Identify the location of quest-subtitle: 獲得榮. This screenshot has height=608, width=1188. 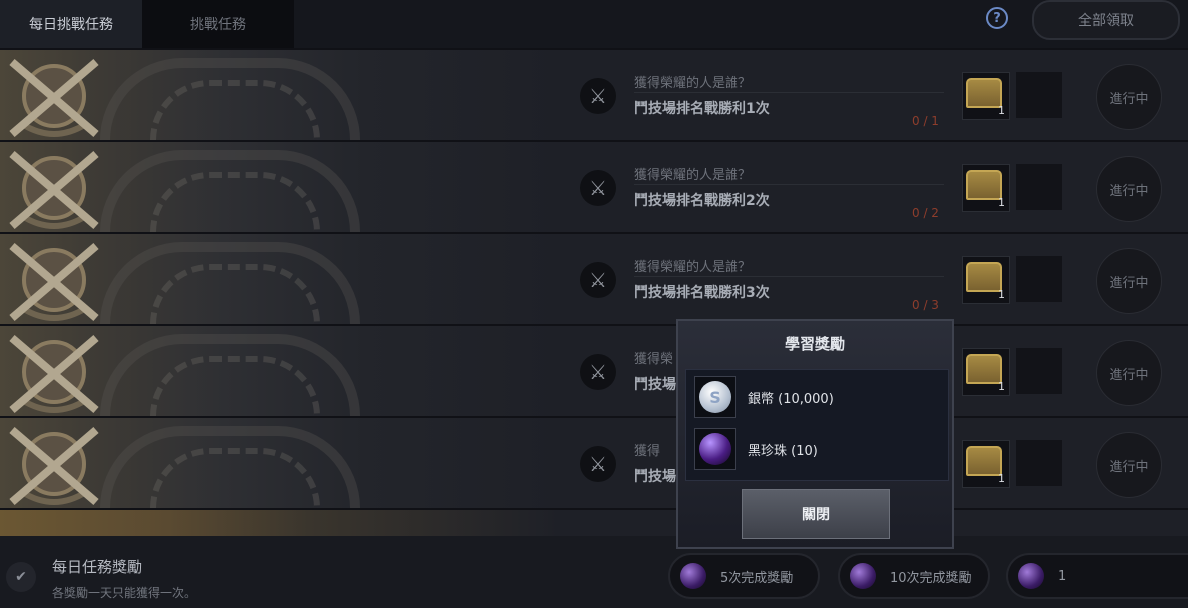
(654, 359).